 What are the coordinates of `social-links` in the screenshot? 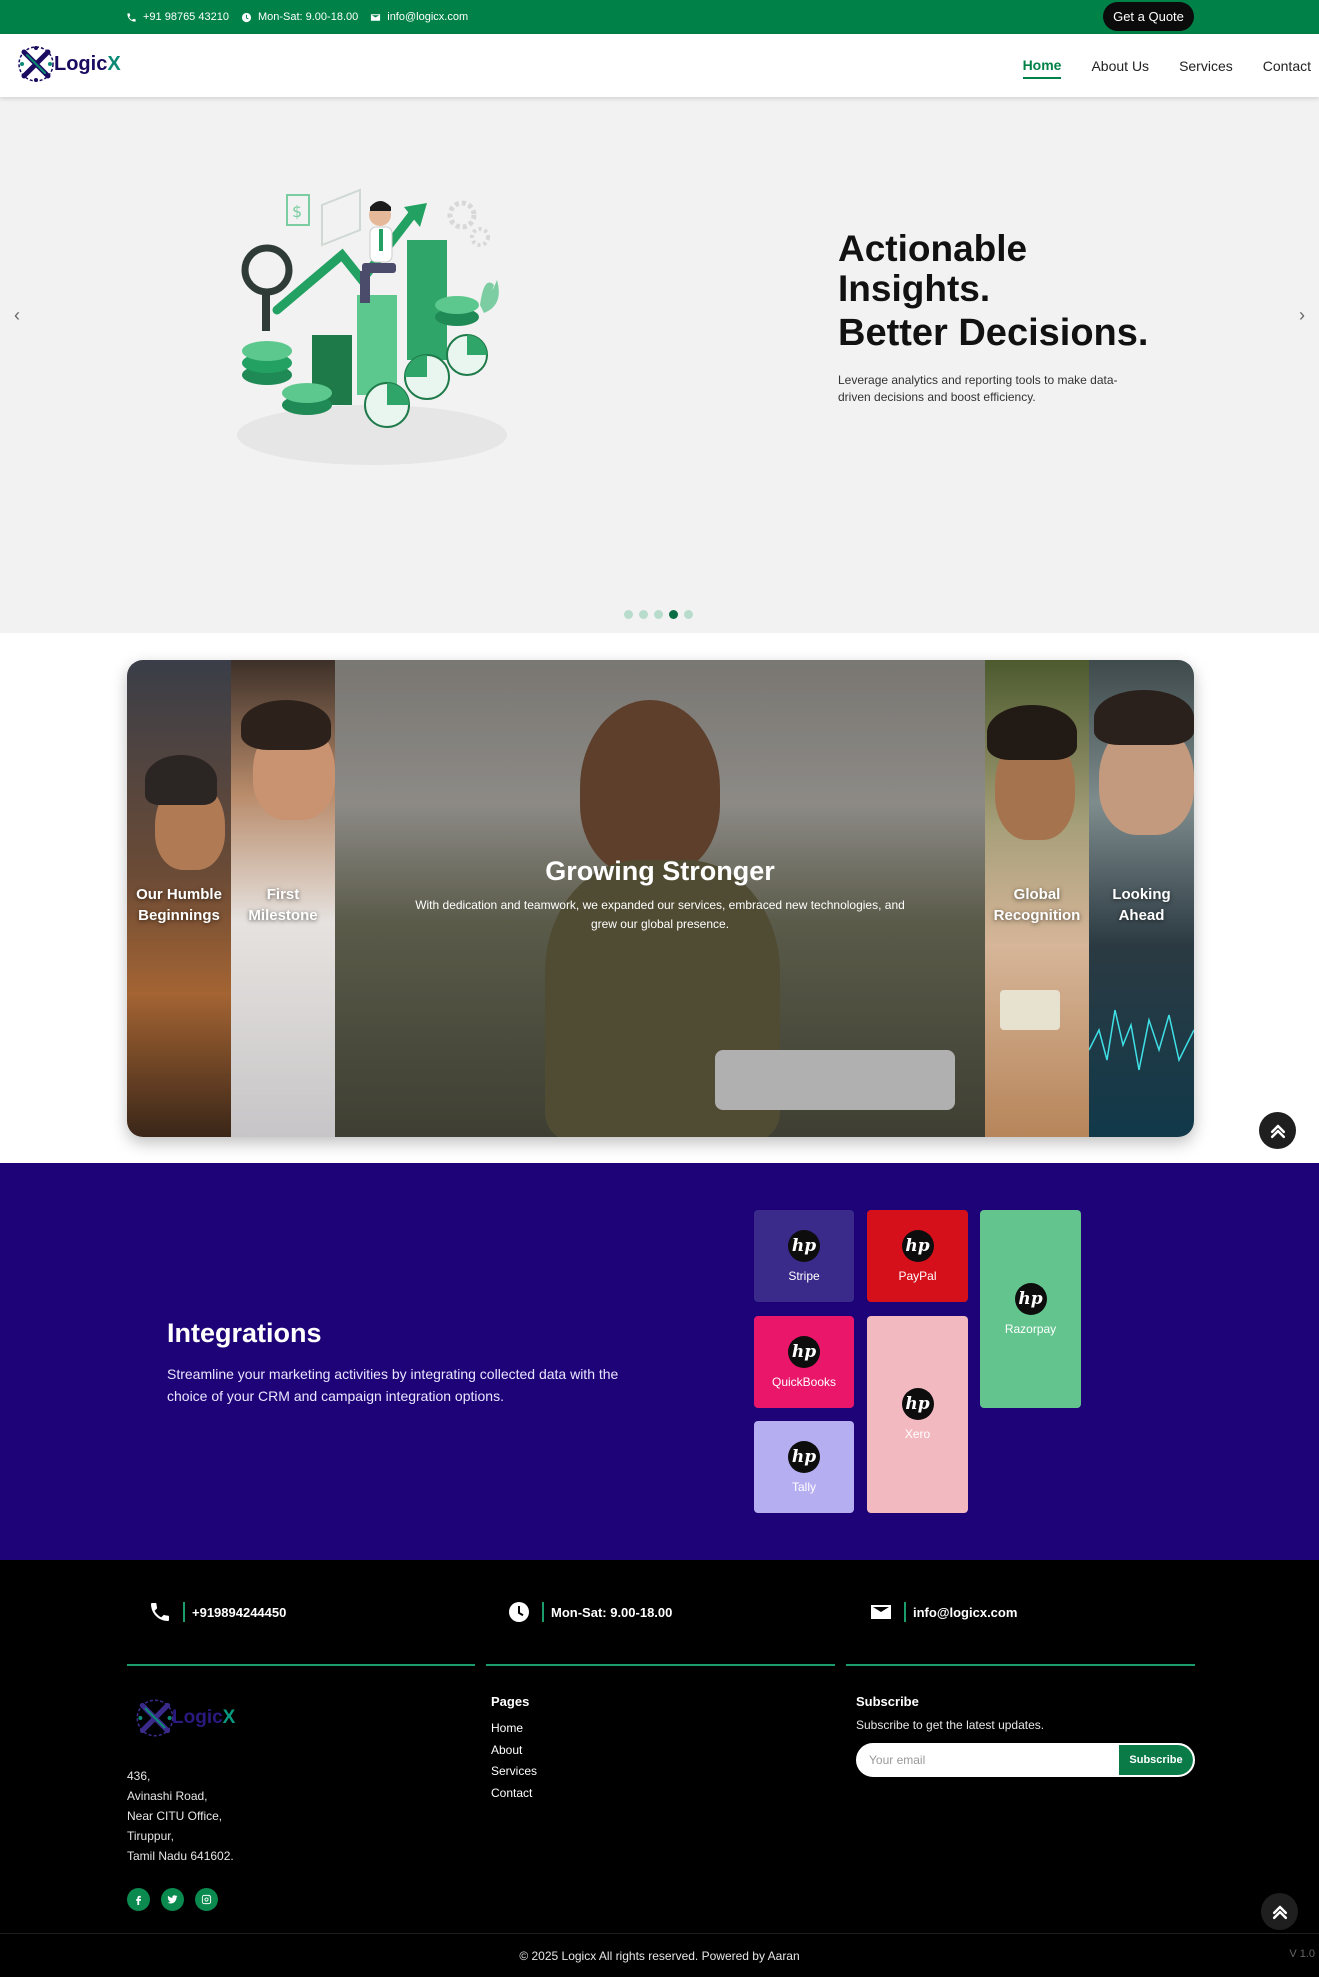 It's located at (172, 1899).